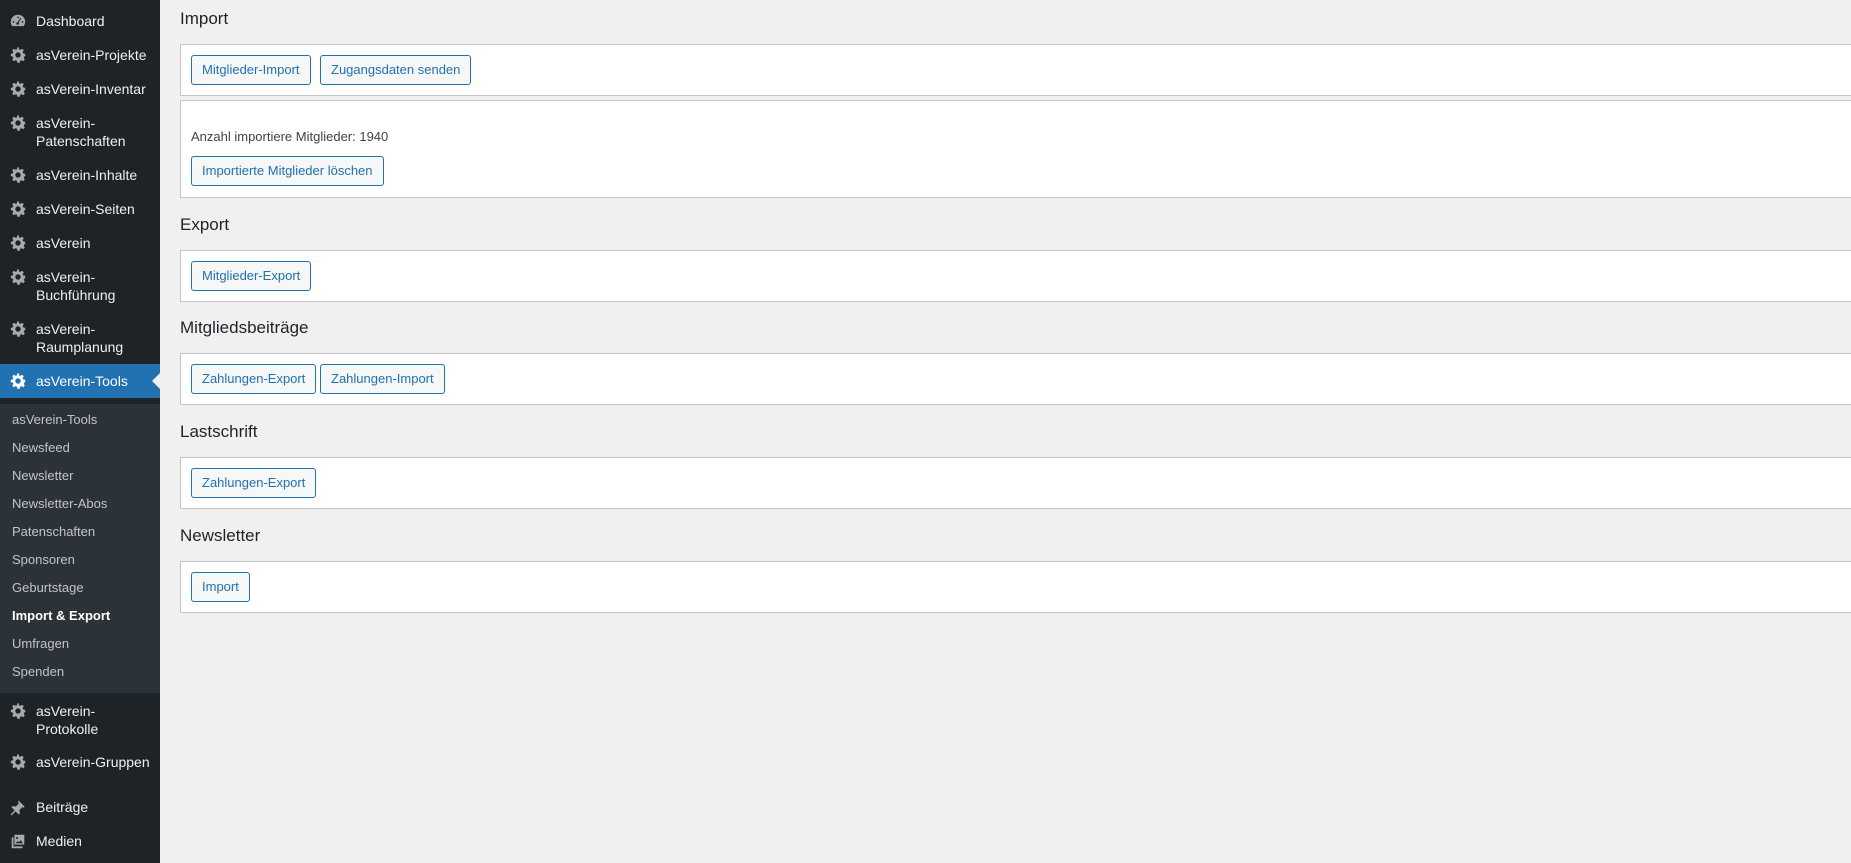 The image size is (1851, 863). I want to click on export-buttons-box: Mitglieder-Export, so click(1015, 276).